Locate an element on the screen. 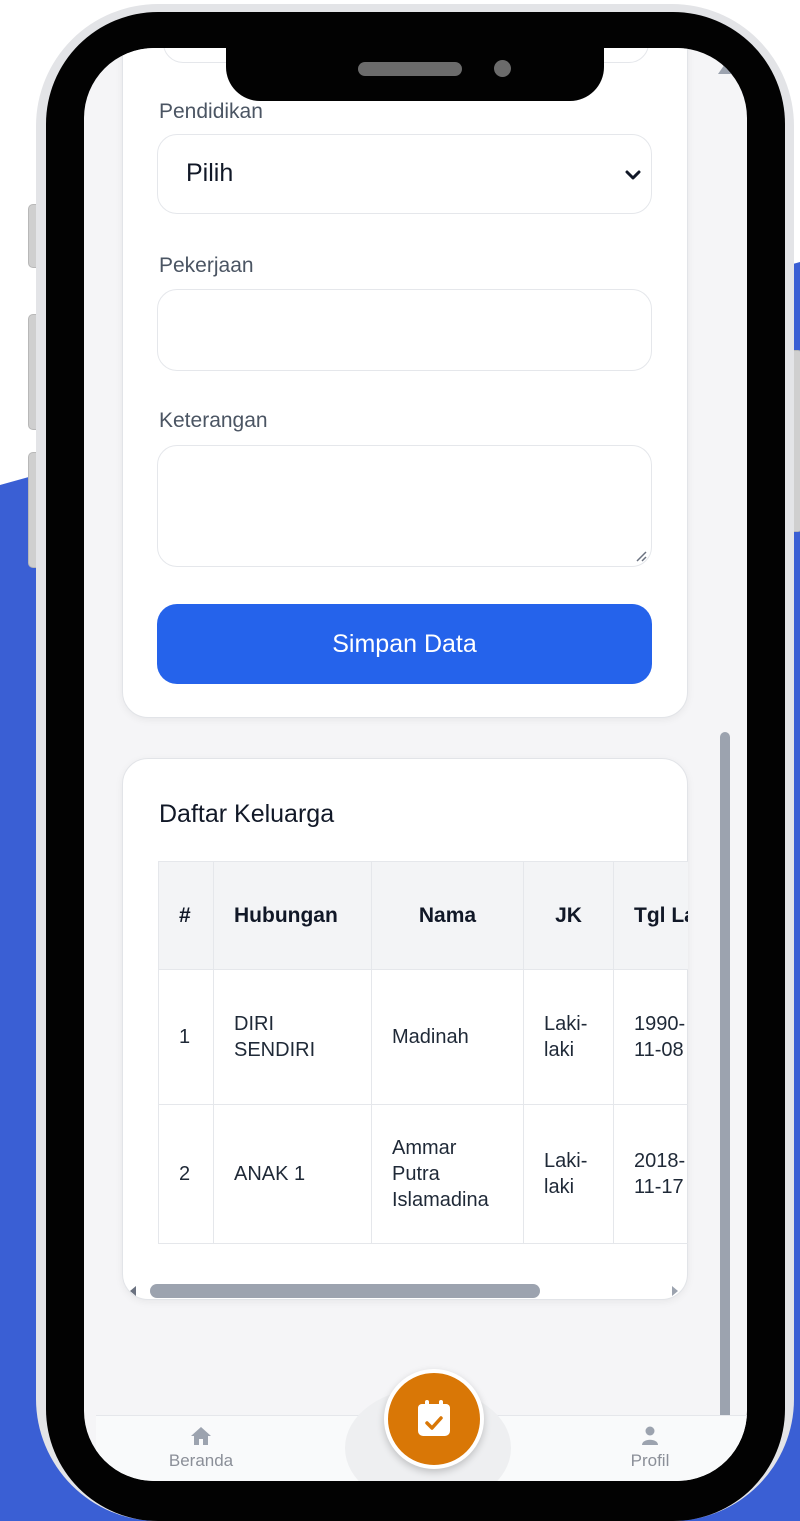 The image size is (800, 1521). table-horizontal-scrollbar is located at coordinates (407, 1291).